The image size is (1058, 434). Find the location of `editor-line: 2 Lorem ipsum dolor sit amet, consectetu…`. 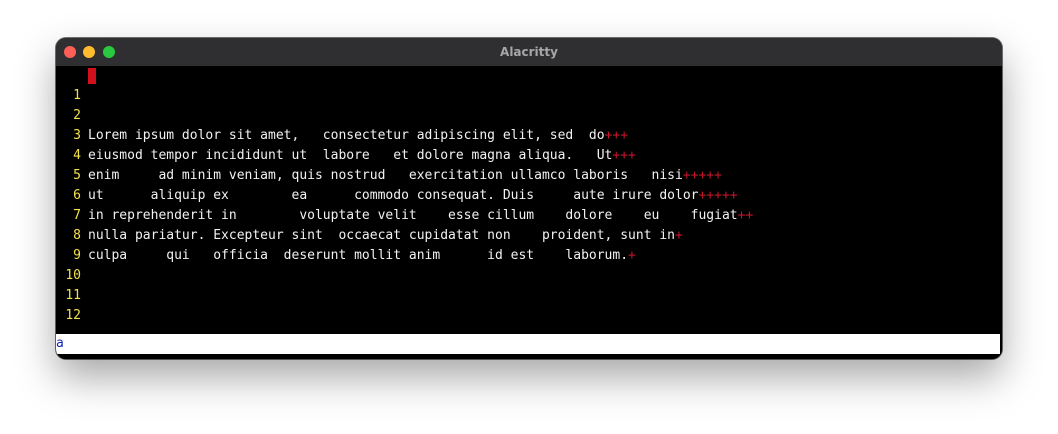

editor-line: 2 Lorem ipsum dolor sit amet, consectetu… is located at coordinates (342, 114).